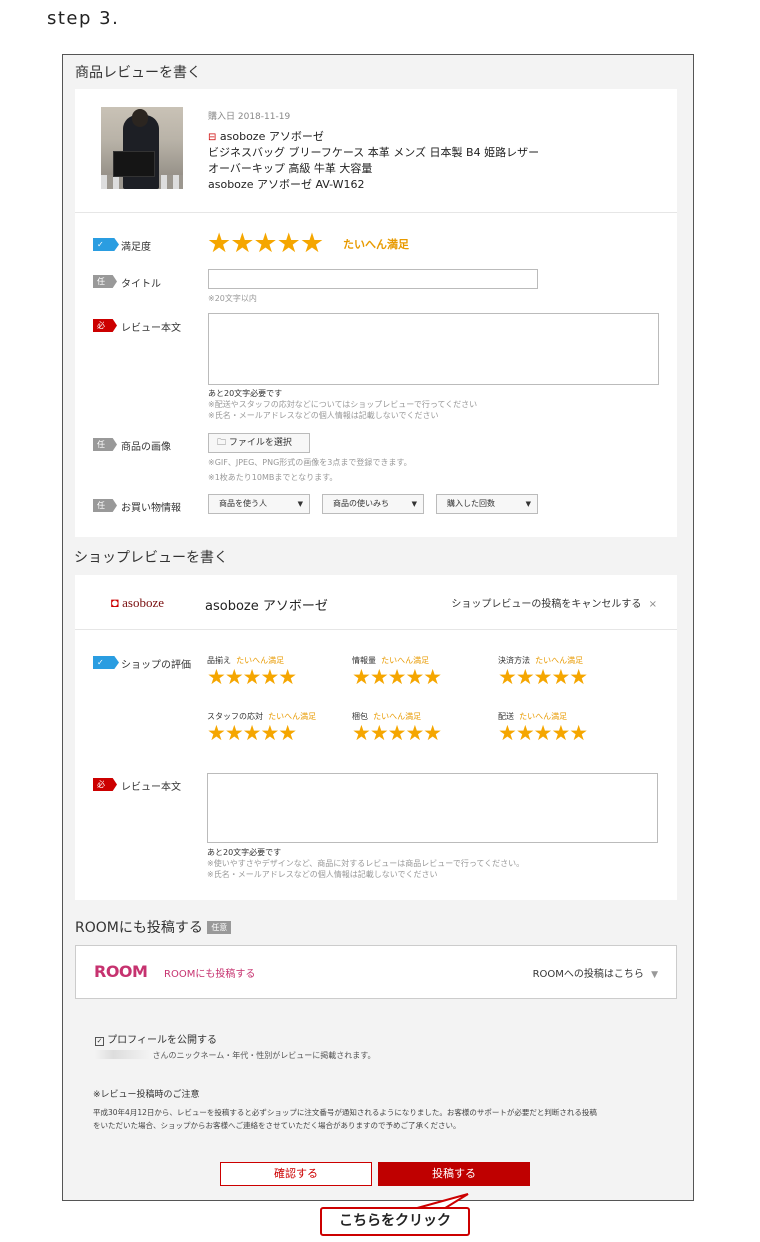  What do you see at coordinates (322, 874) in the screenshot?
I see `shop-body-hint-2: ※氏名・メールアドレスなどの個人情報は記載しないでください` at bounding box center [322, 874].